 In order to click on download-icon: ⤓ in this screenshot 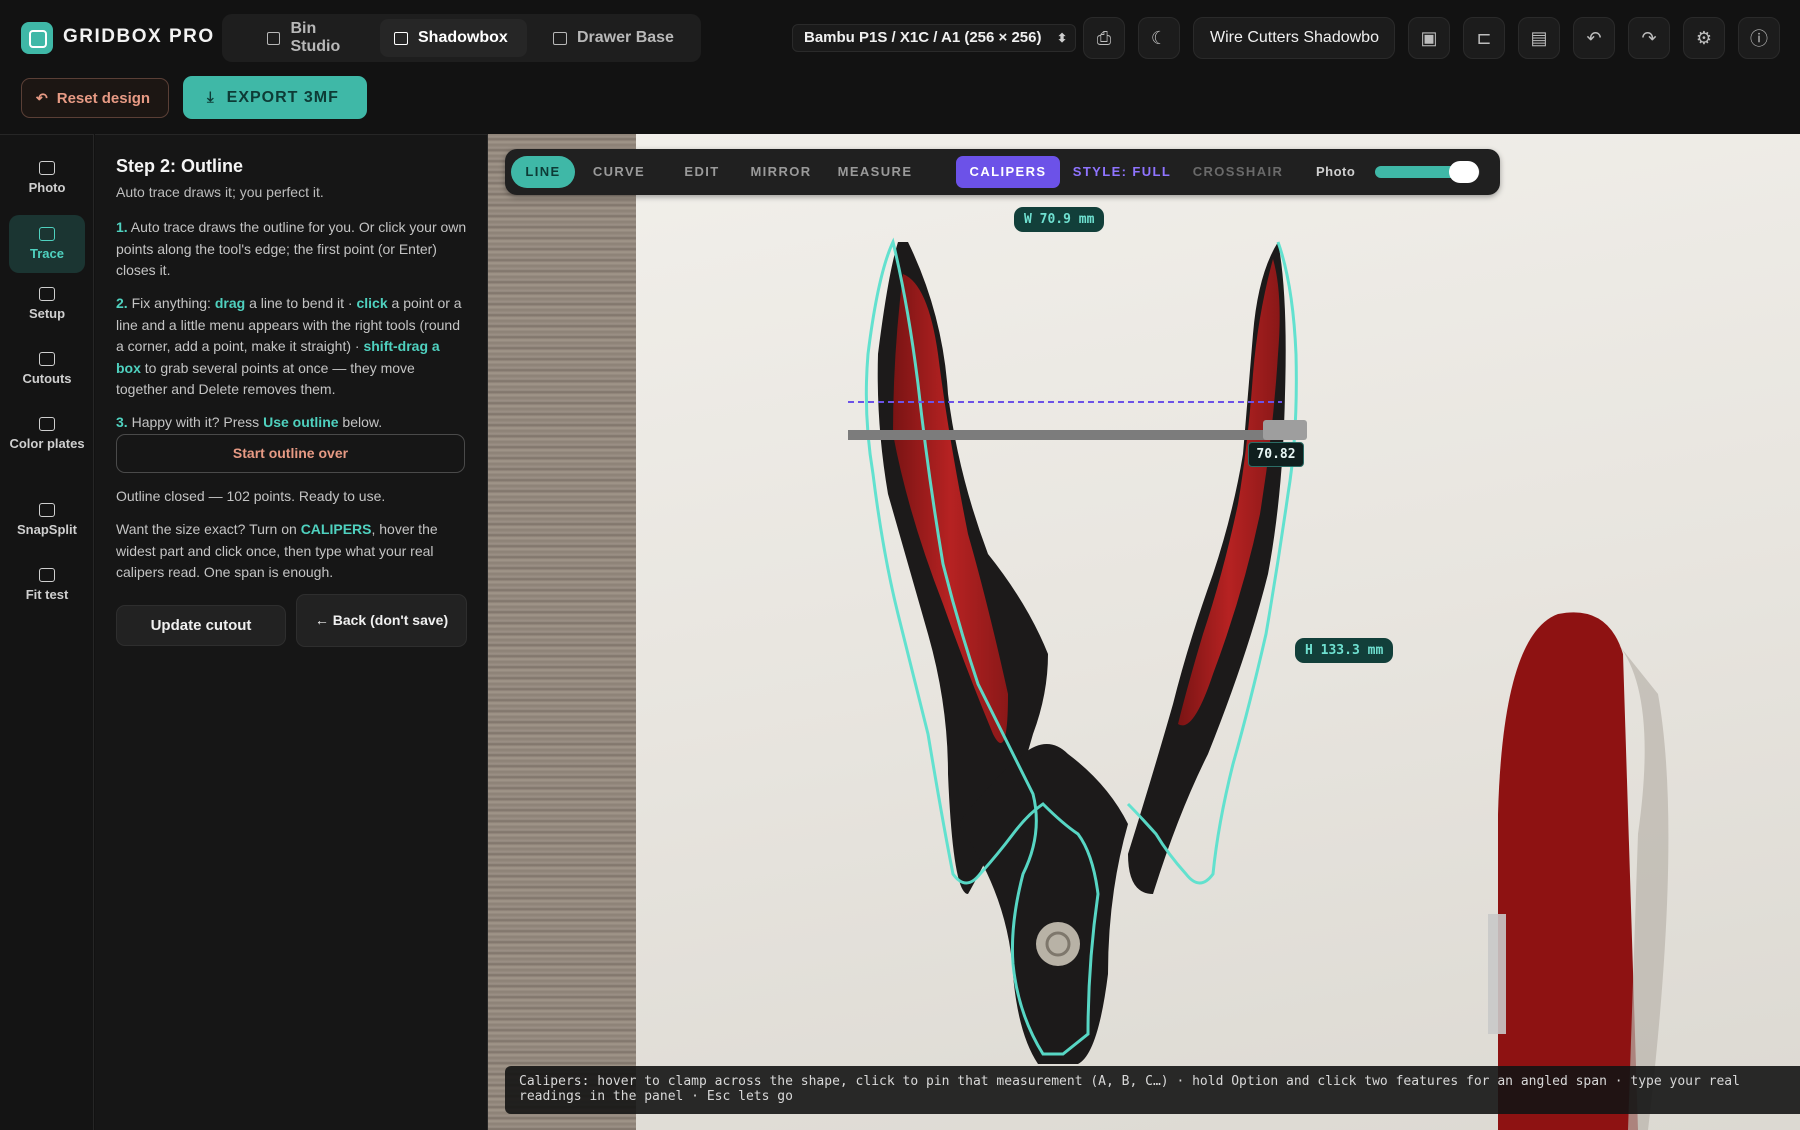, I will do `click(211, 97)`.